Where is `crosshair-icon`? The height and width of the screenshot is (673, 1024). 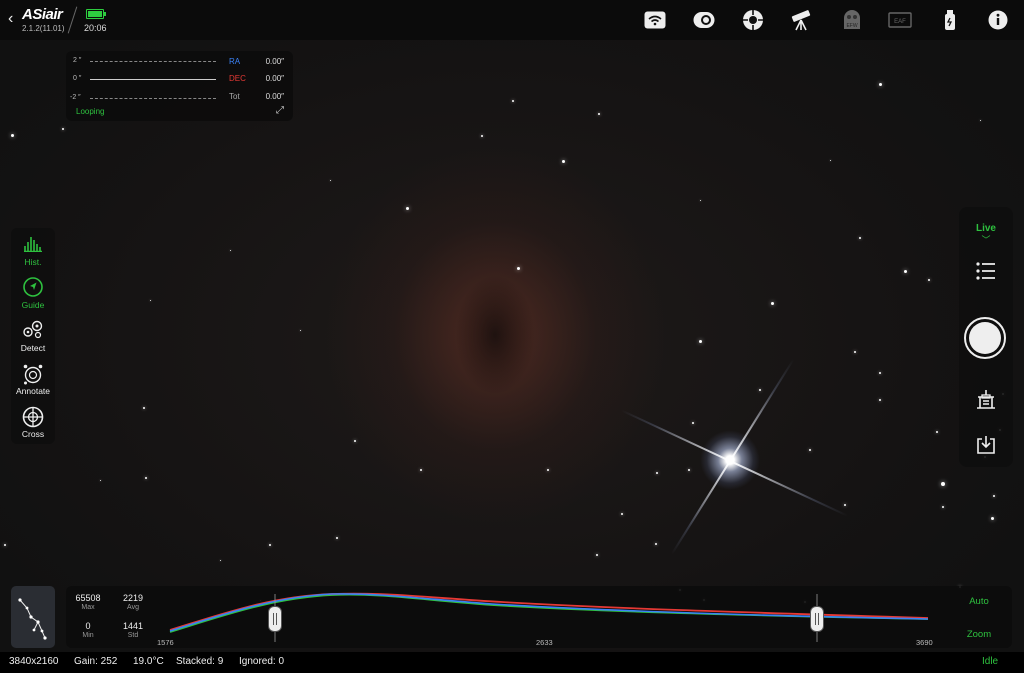 crosshair-icon is located at coordinates (33, 417).